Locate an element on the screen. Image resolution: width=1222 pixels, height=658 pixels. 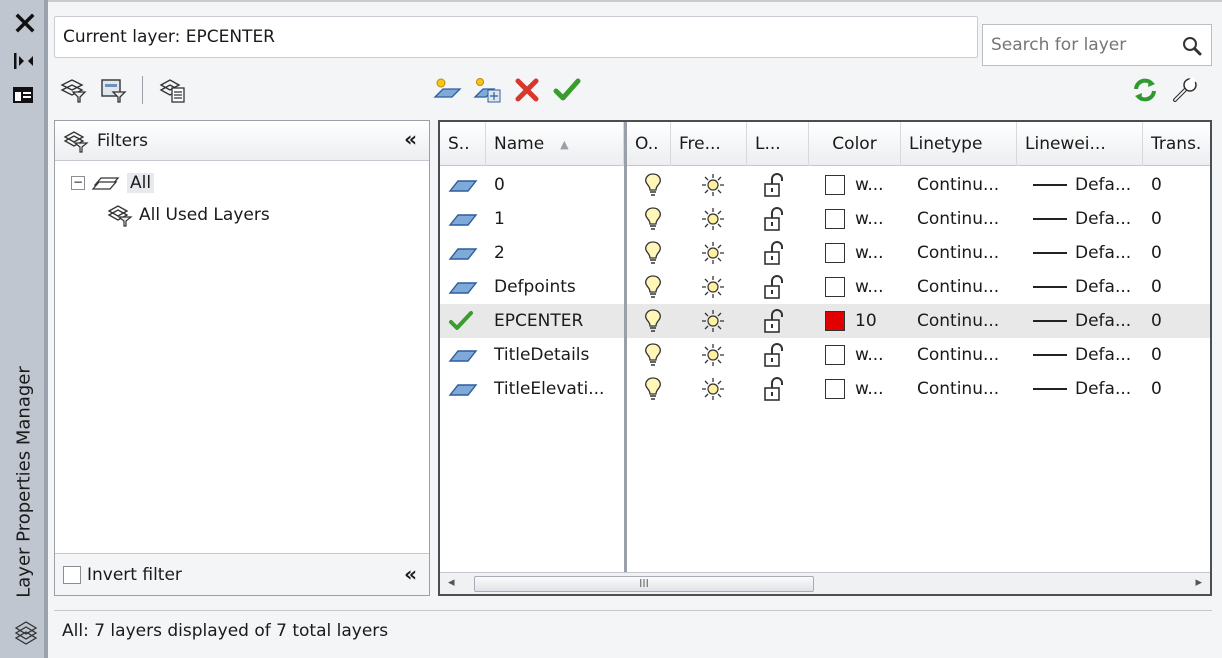
properties-menu-icon is located at coordinates (23, 95).